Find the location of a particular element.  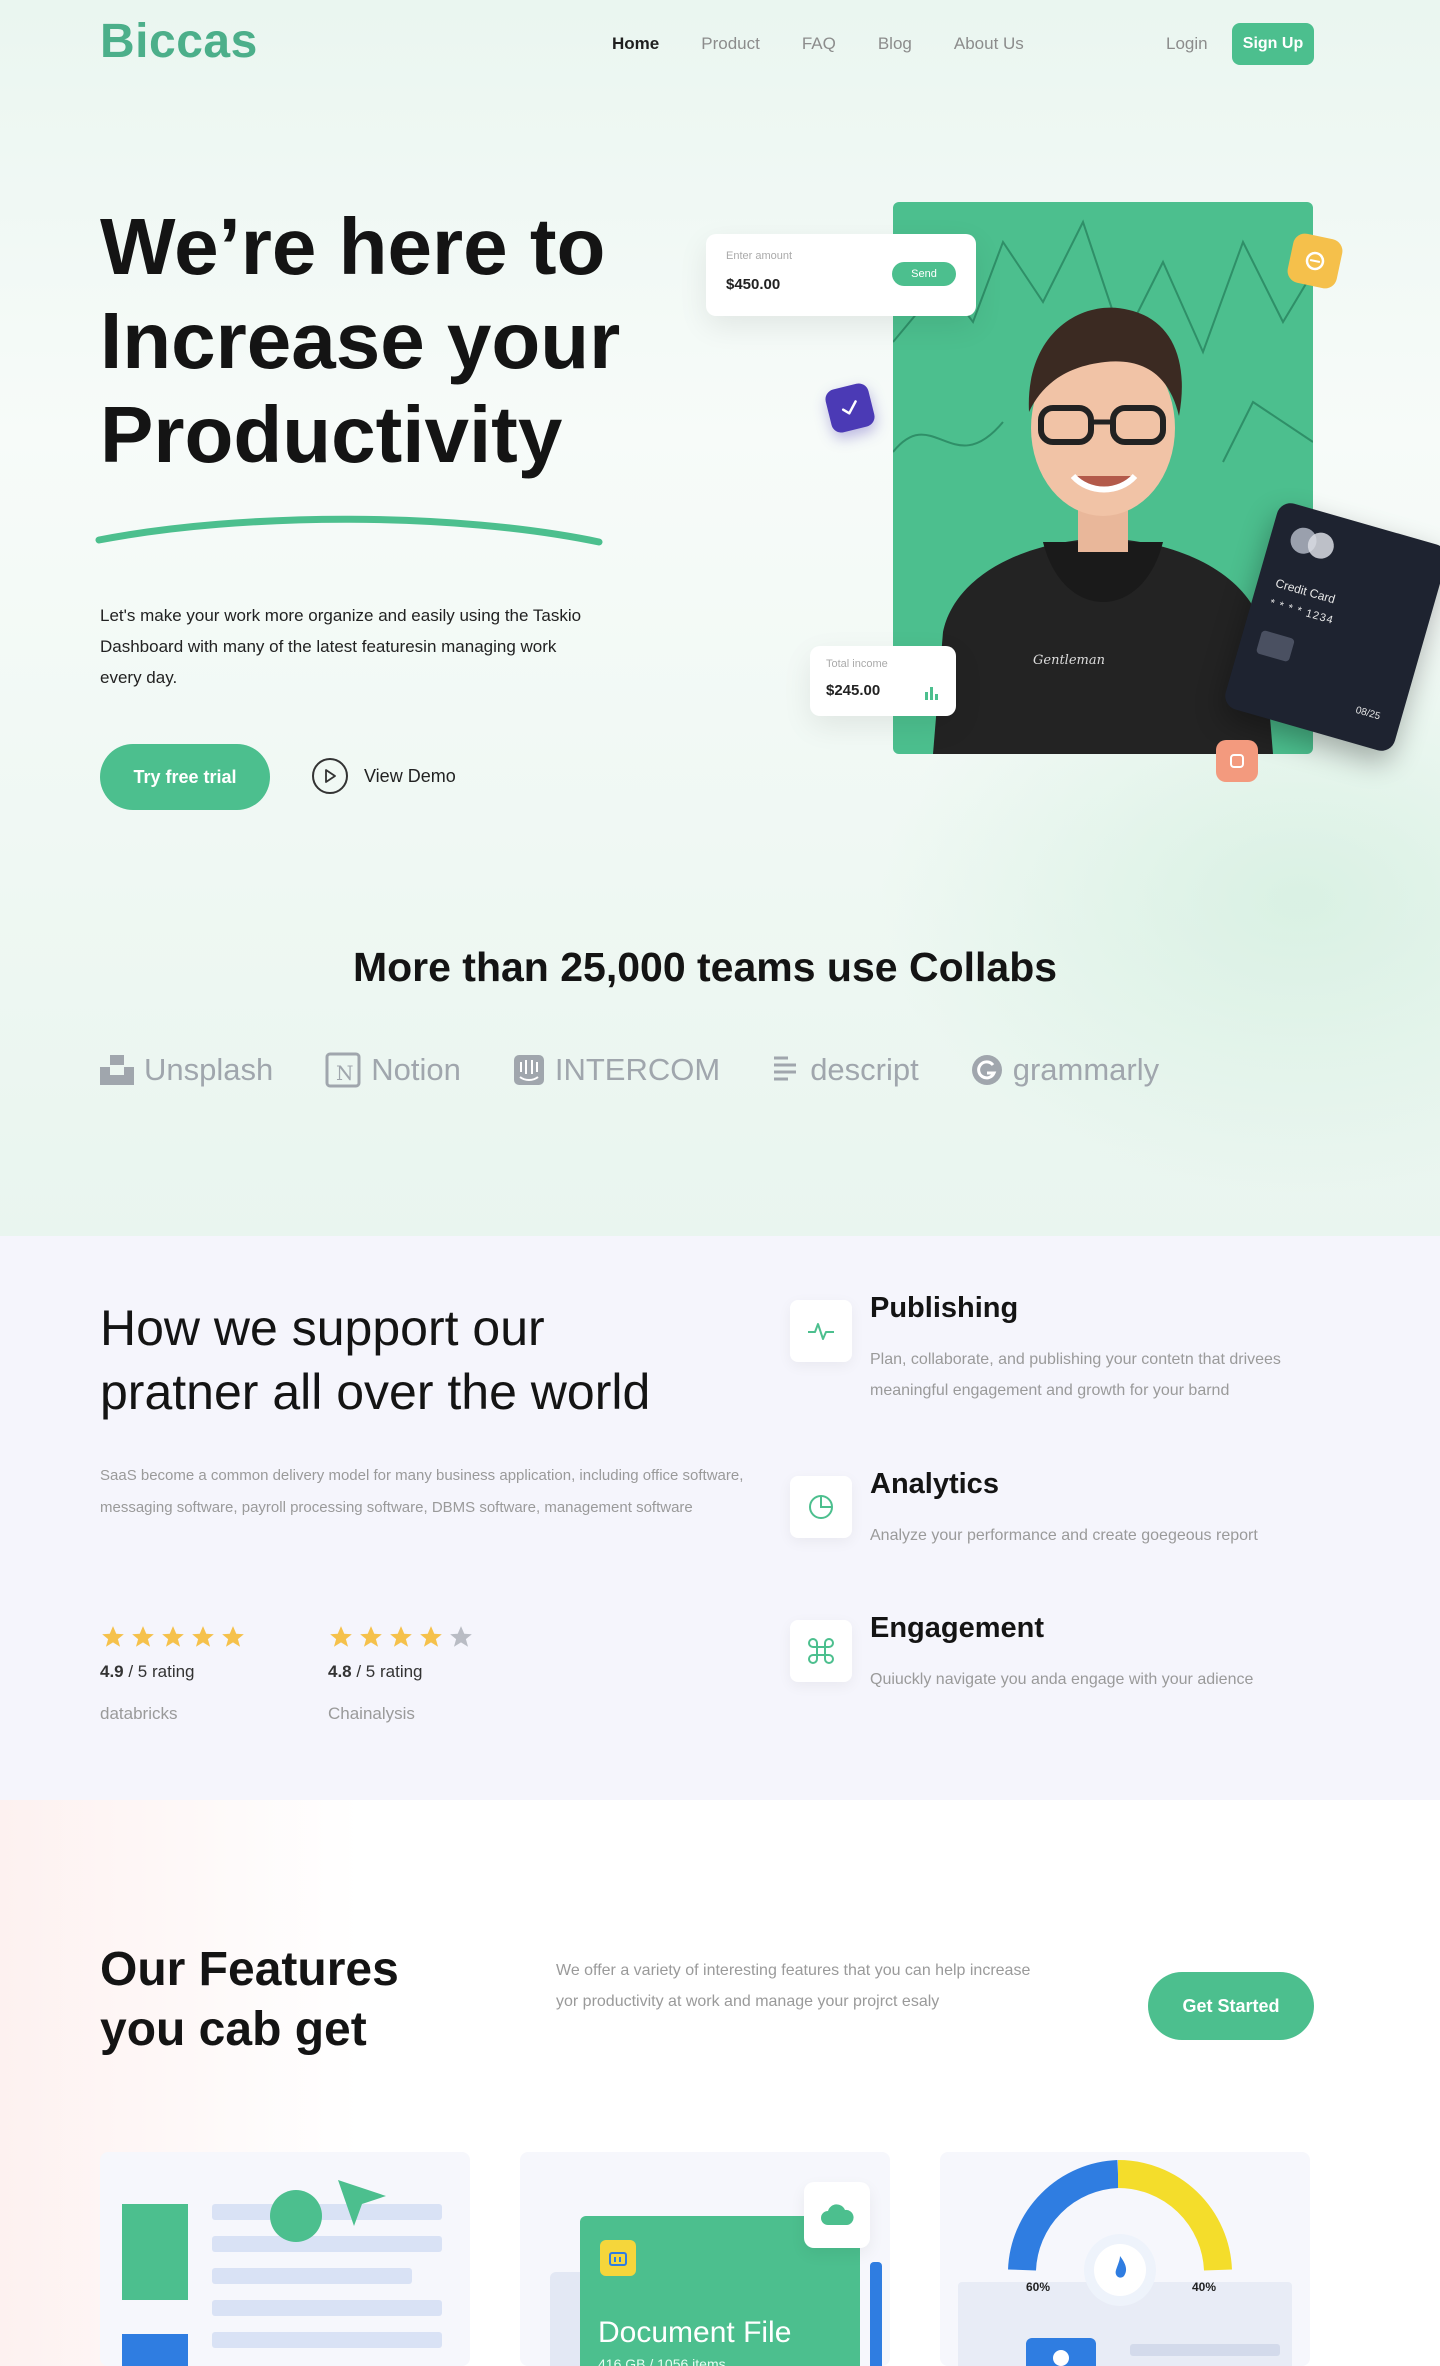

card-chip is located at coordinates (1275, 646).